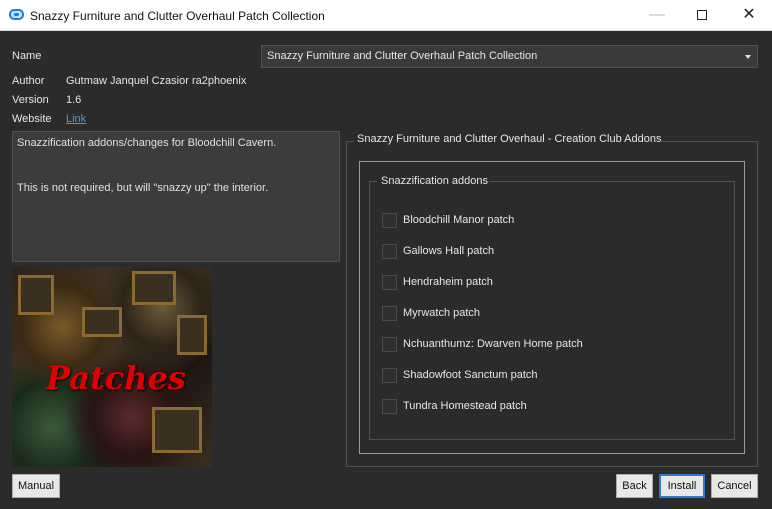  I want to click on option-tundra-homestead: Tundra Homestead patch, so click(532, 407).